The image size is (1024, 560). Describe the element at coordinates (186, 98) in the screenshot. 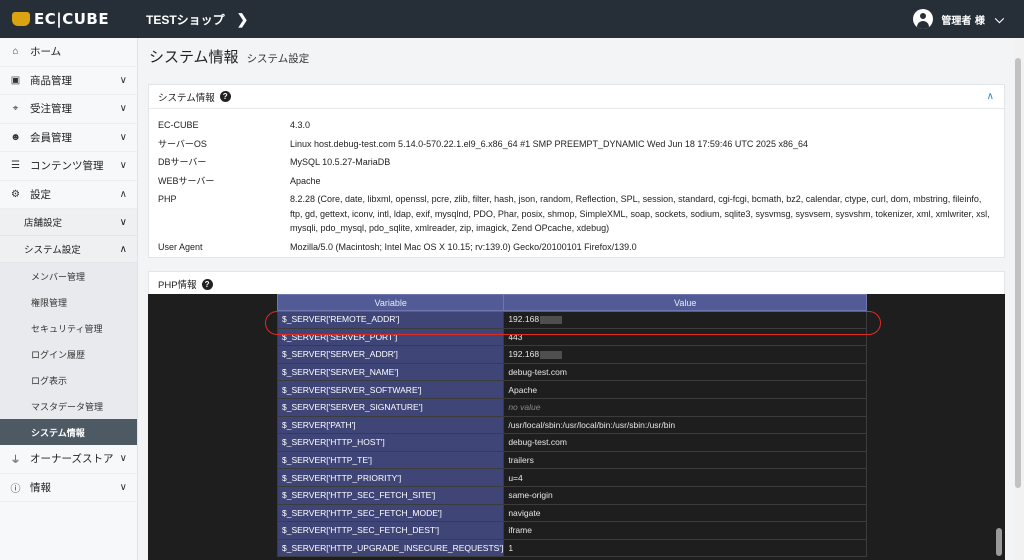

I see `card-title: システム情報` at that location.